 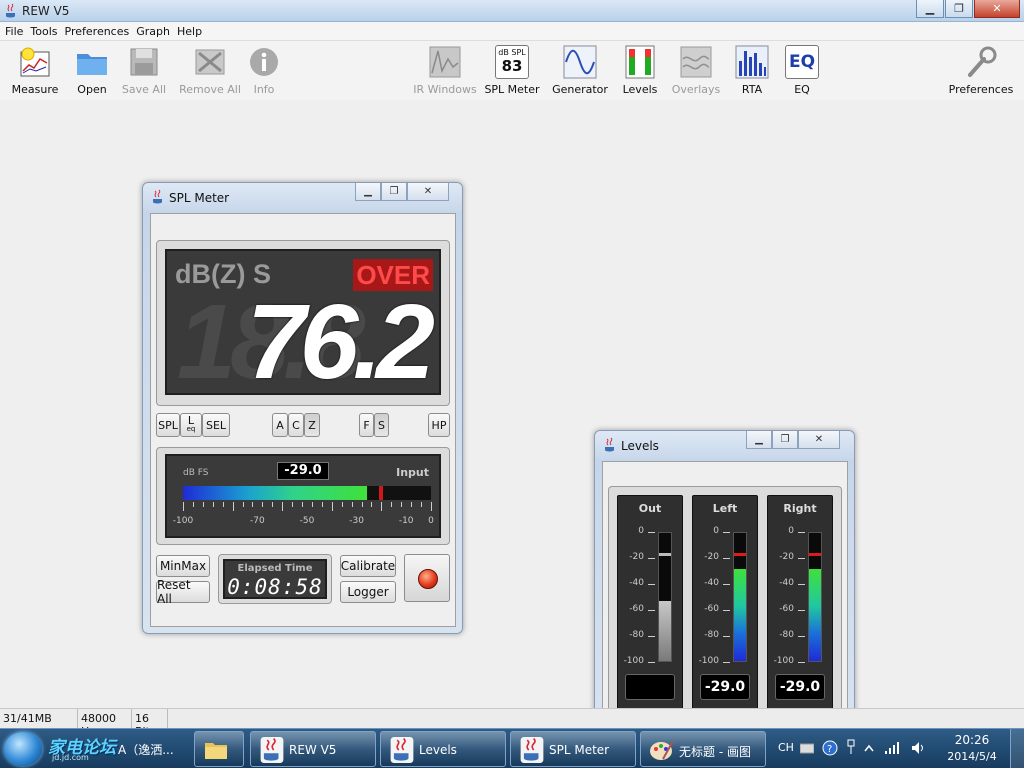 I want to click on logger-button: Logger, so click(x=368, y=592).